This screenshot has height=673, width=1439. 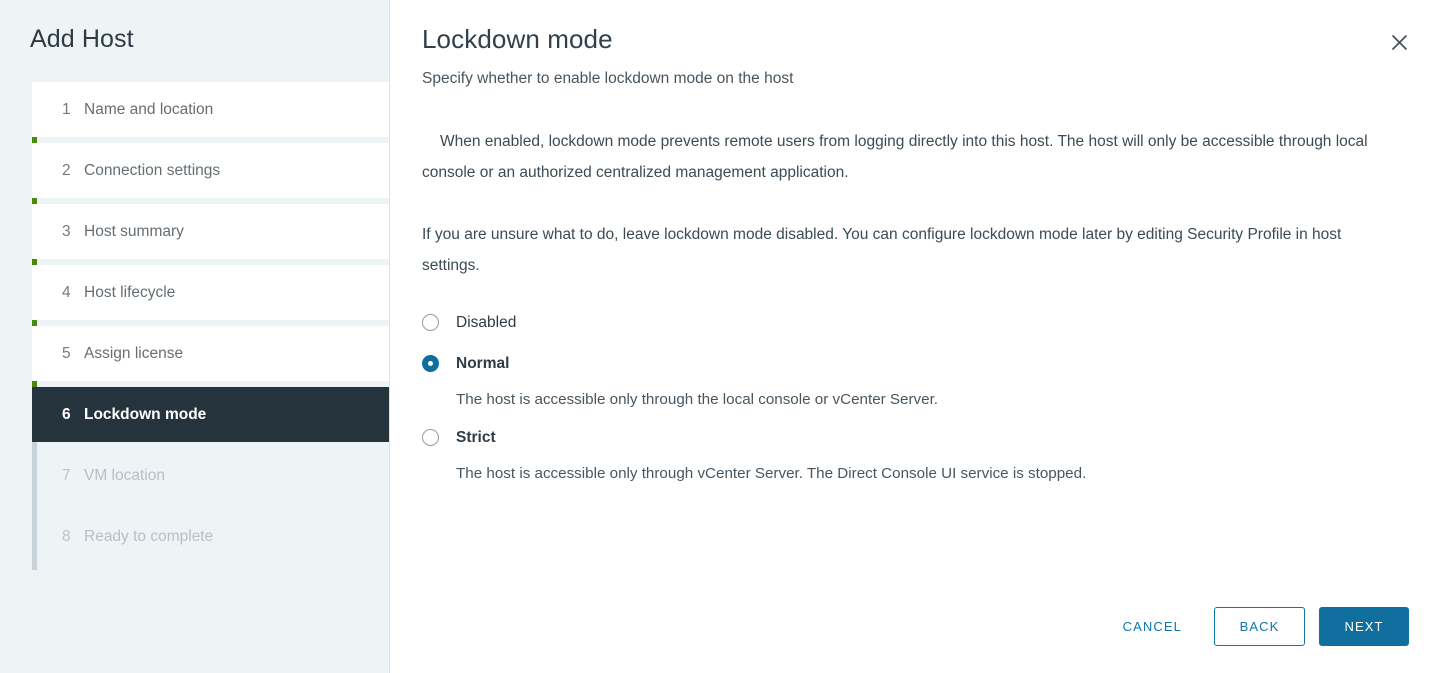 What do you see at coordinates (483, 363) in the screenshot?
I see `radio-label: Normal` at bounding box center [483, 363].